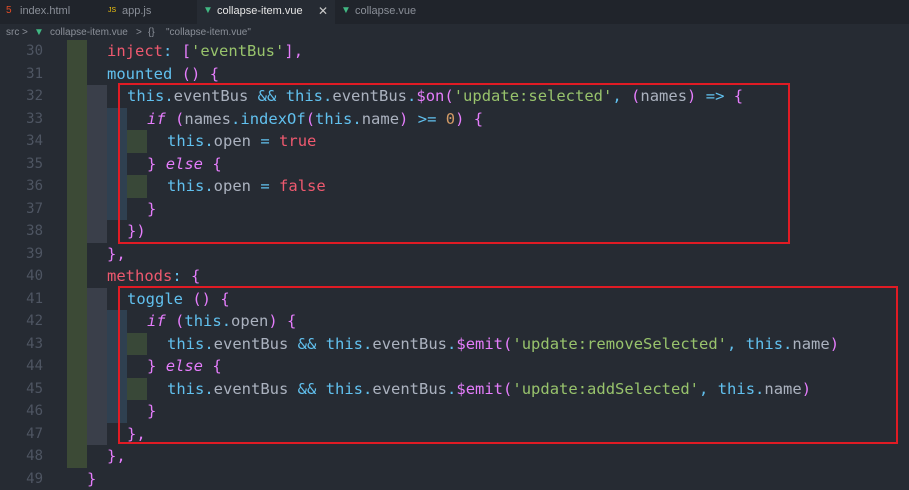 The width and height of the screenshot is (909, 490). What do you see at coordinates (205, 51) in the screenshot?
I see `code-text: inject: ['eventBus'],` at bounding box center [205, 51].